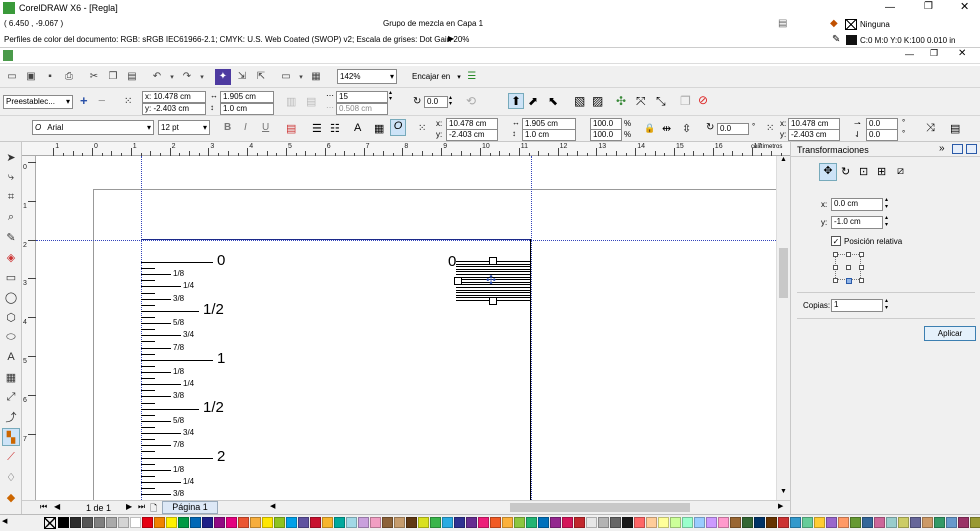 Image resolution: width=980 pixels, height=531 pixels. I want to click on status-settings-icon: ▤, so click(782, 23).